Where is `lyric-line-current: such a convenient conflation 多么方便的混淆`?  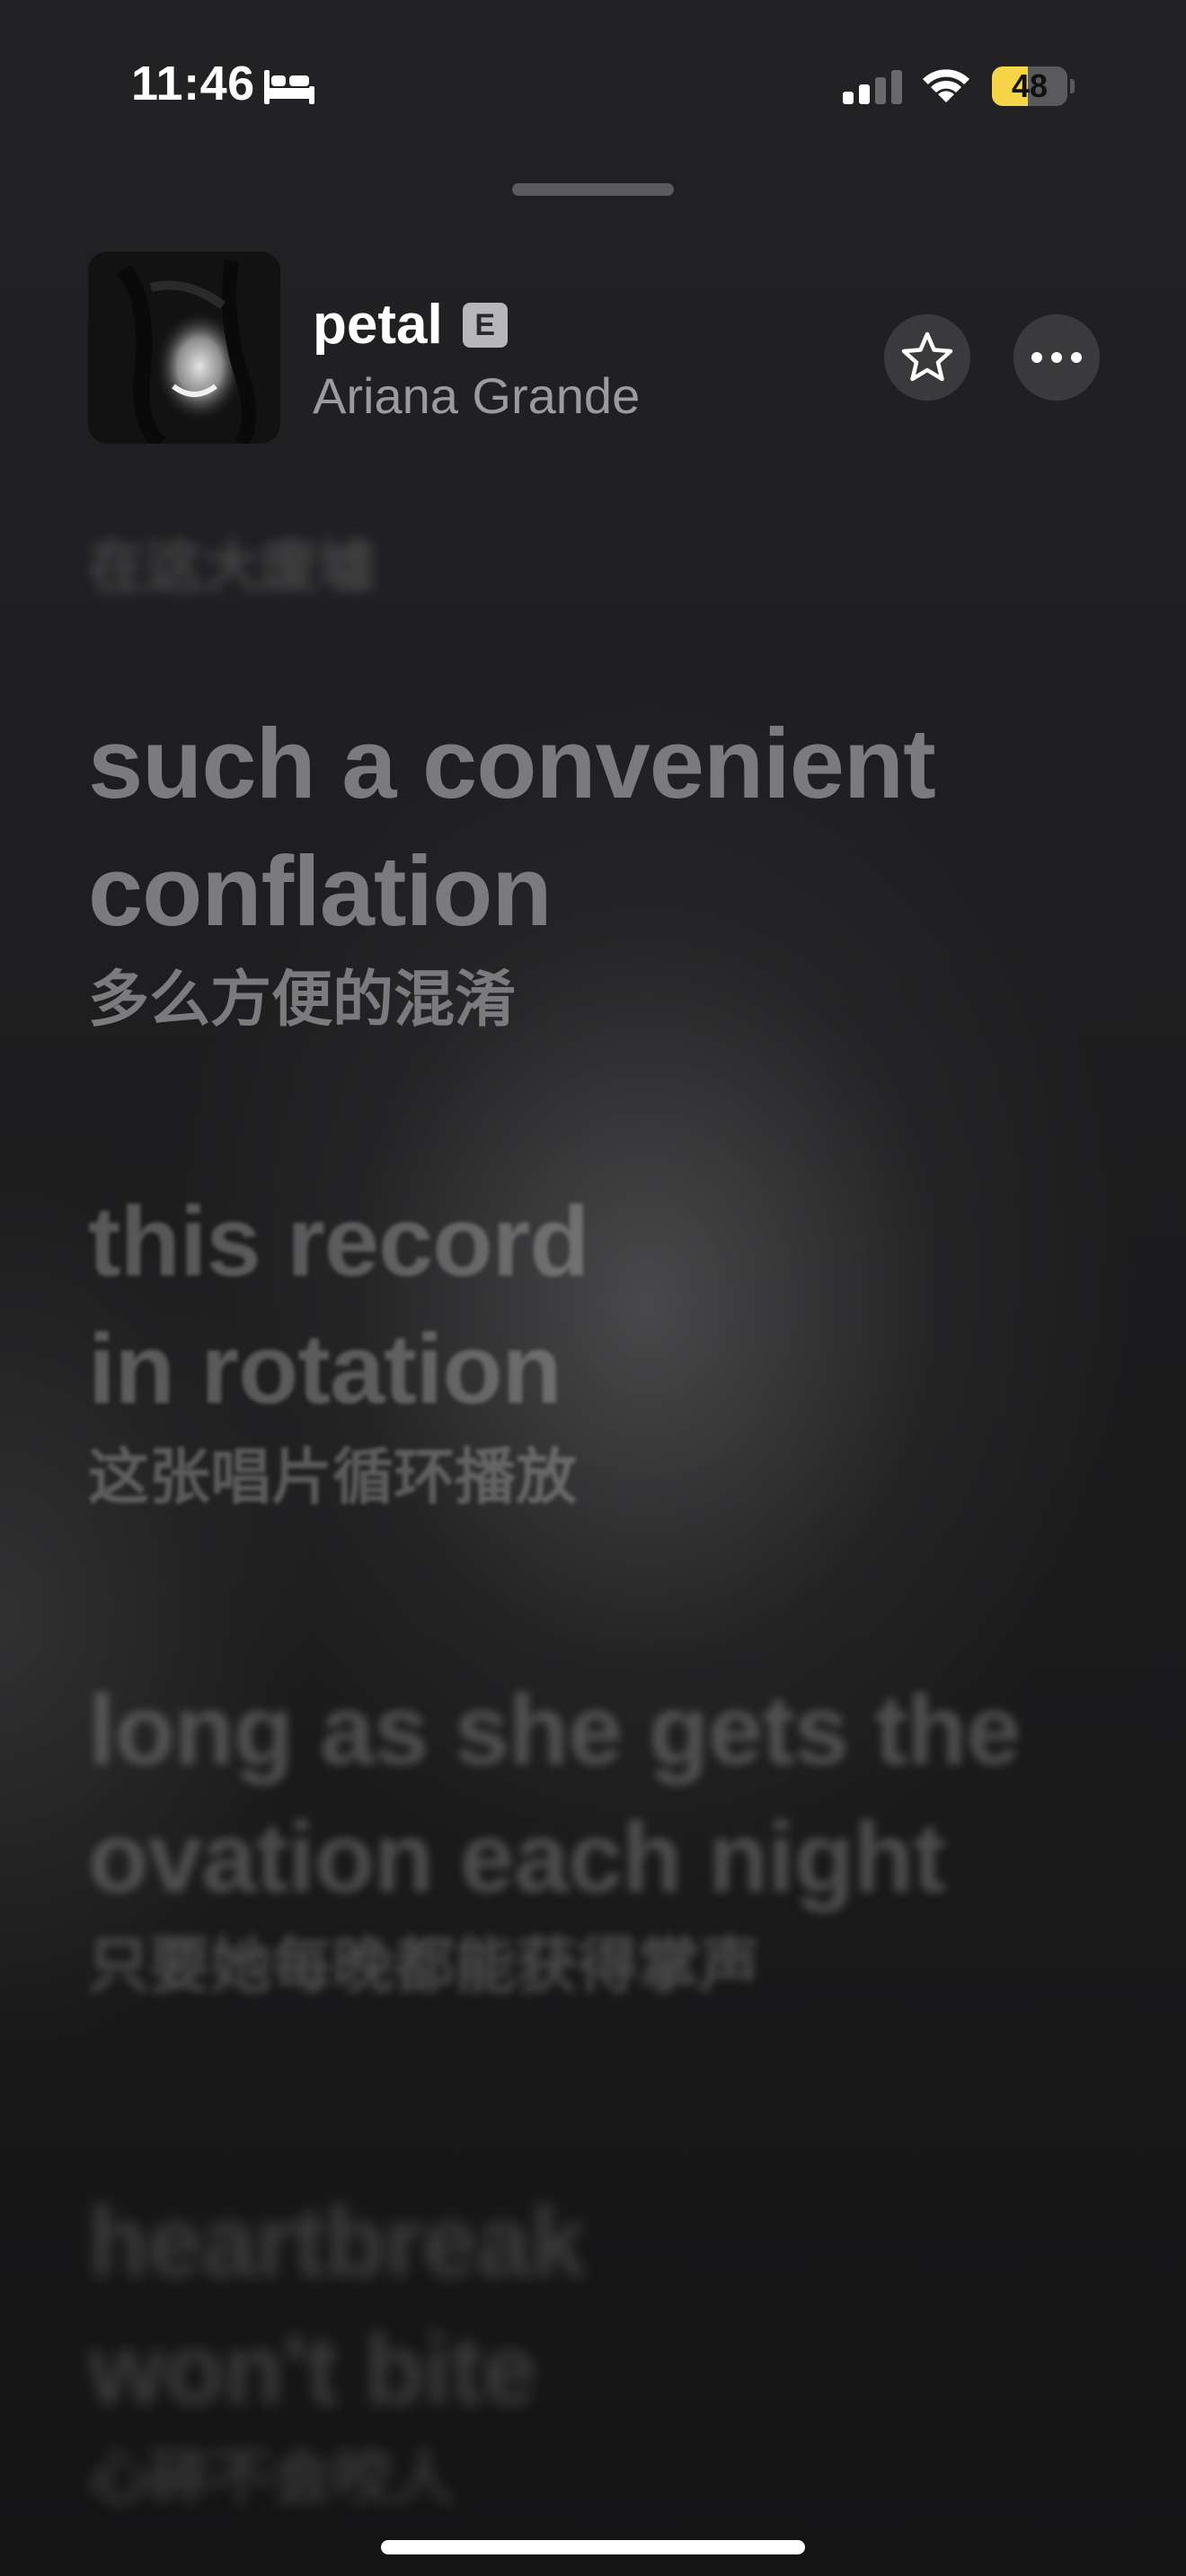 lyric-line-current: such a convenient conflation 多么方便的混淆 is located at coordinates (610, 870).